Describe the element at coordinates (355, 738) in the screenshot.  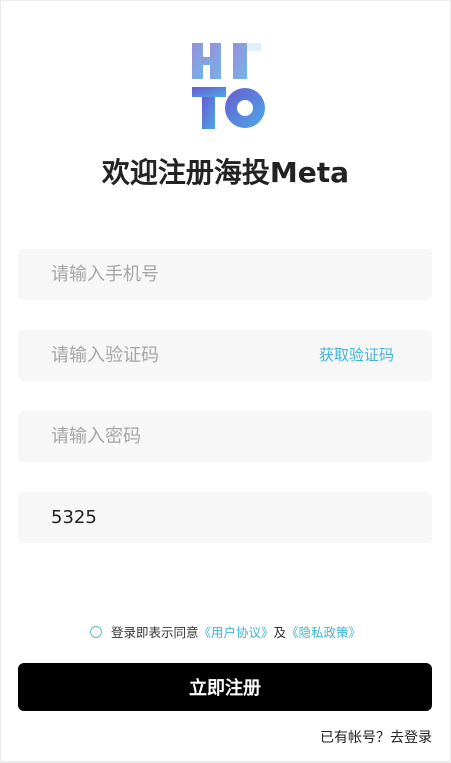
I see `login-prompt-text: 已有帐号？` at that location.